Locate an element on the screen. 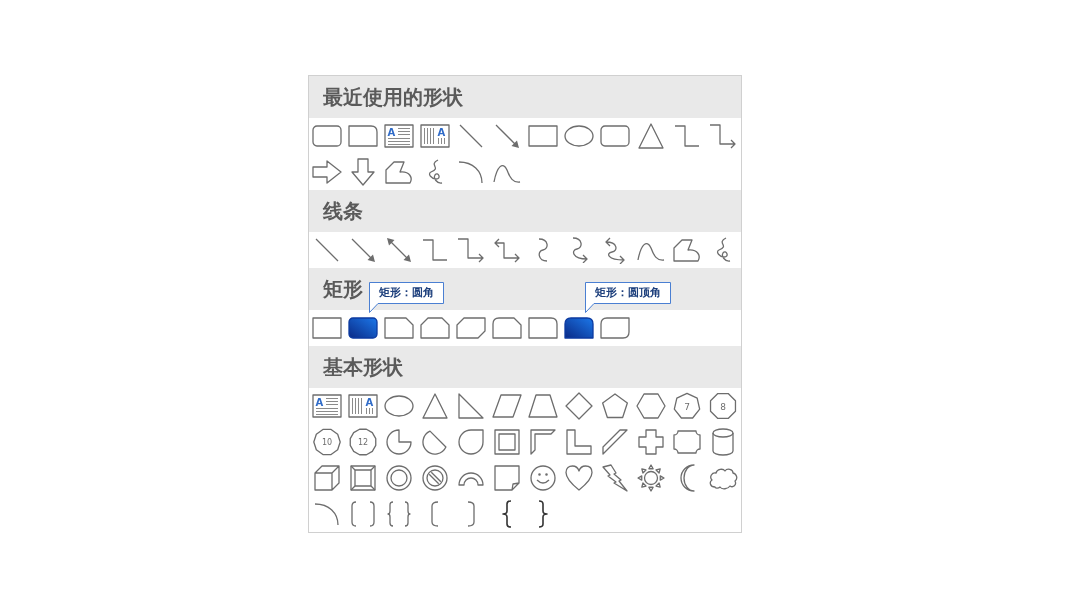  double-arrow-line-icon is located at coordinates (399, 250).